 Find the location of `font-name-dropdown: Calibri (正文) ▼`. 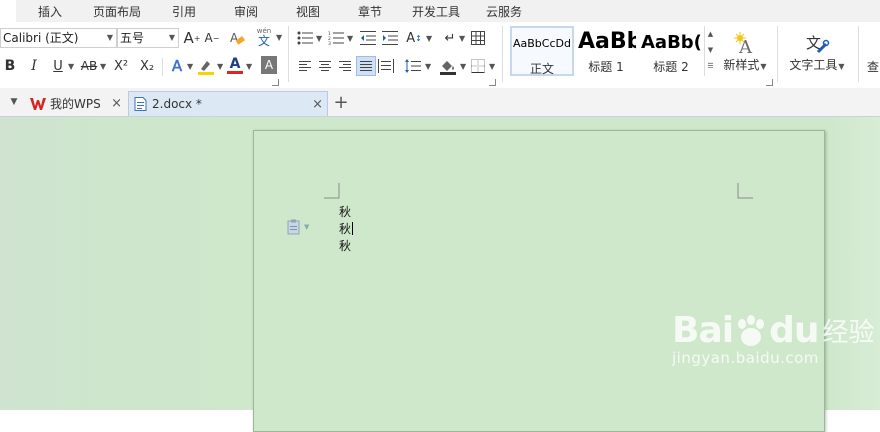

font-name-dropdown: Calibri (正文) ▼ is located at coordinates (58, 38).